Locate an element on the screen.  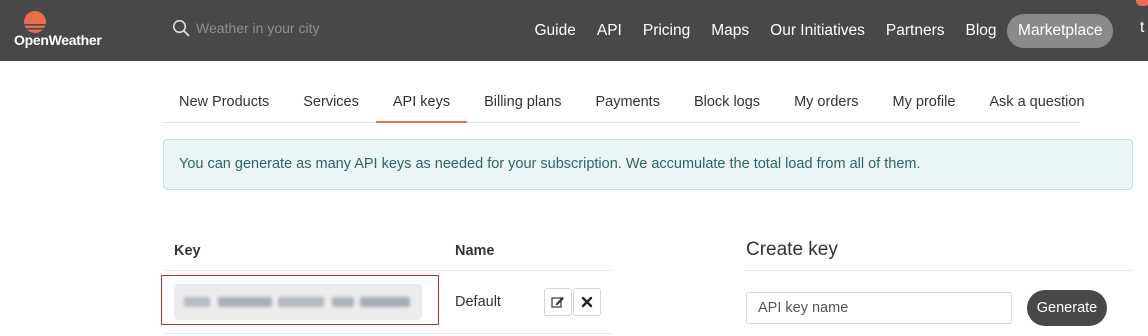
nav-api: API is located at coordinates (609, 31).